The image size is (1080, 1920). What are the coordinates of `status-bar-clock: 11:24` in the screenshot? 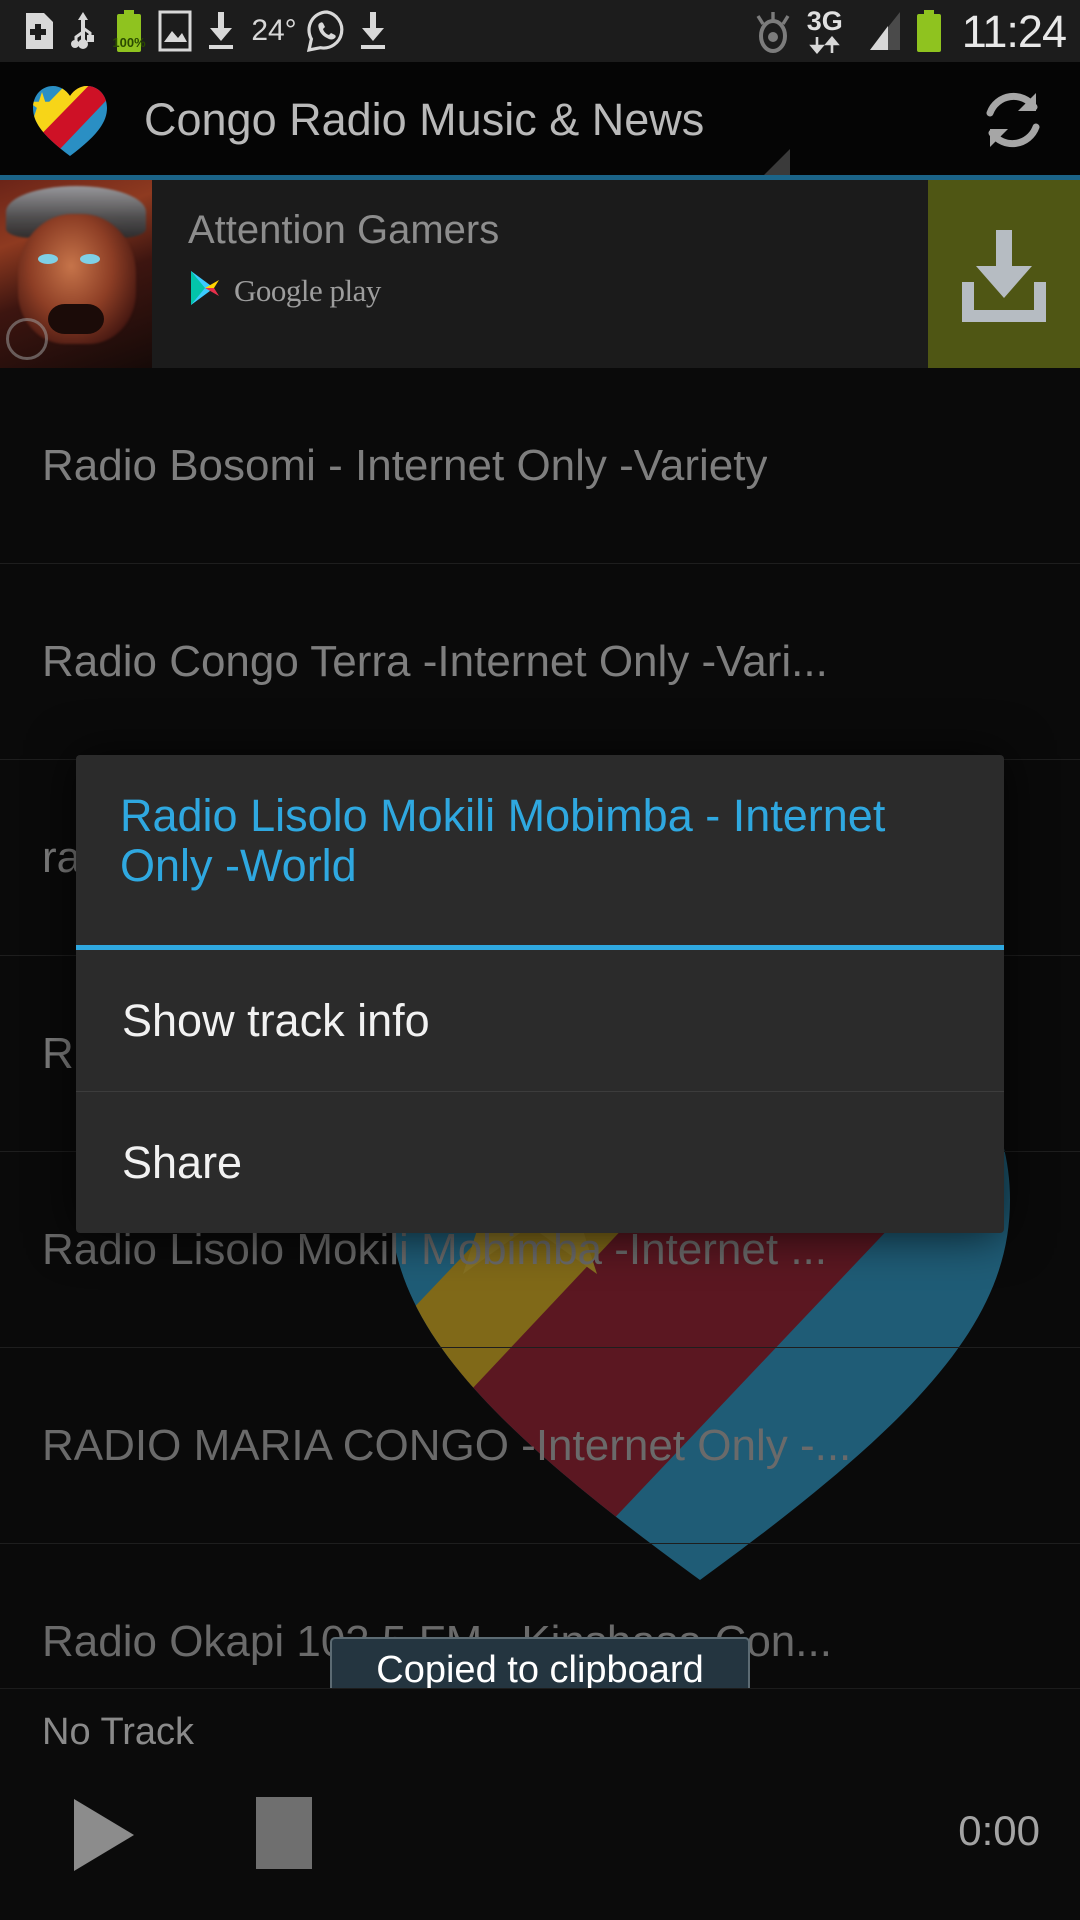 It's located at (1014, 31).